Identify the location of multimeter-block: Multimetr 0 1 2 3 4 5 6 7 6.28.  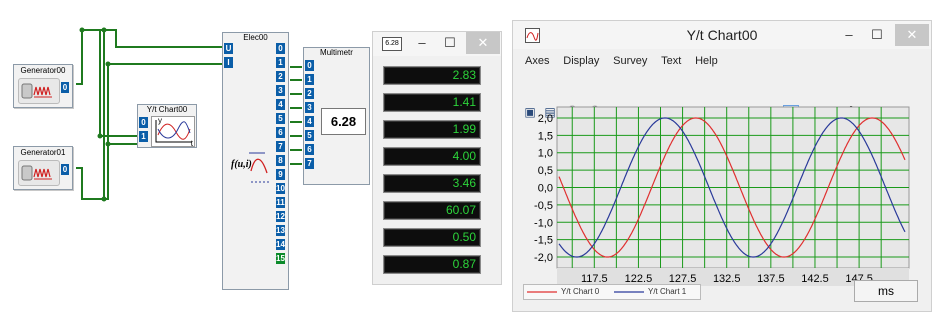
(336, 116).